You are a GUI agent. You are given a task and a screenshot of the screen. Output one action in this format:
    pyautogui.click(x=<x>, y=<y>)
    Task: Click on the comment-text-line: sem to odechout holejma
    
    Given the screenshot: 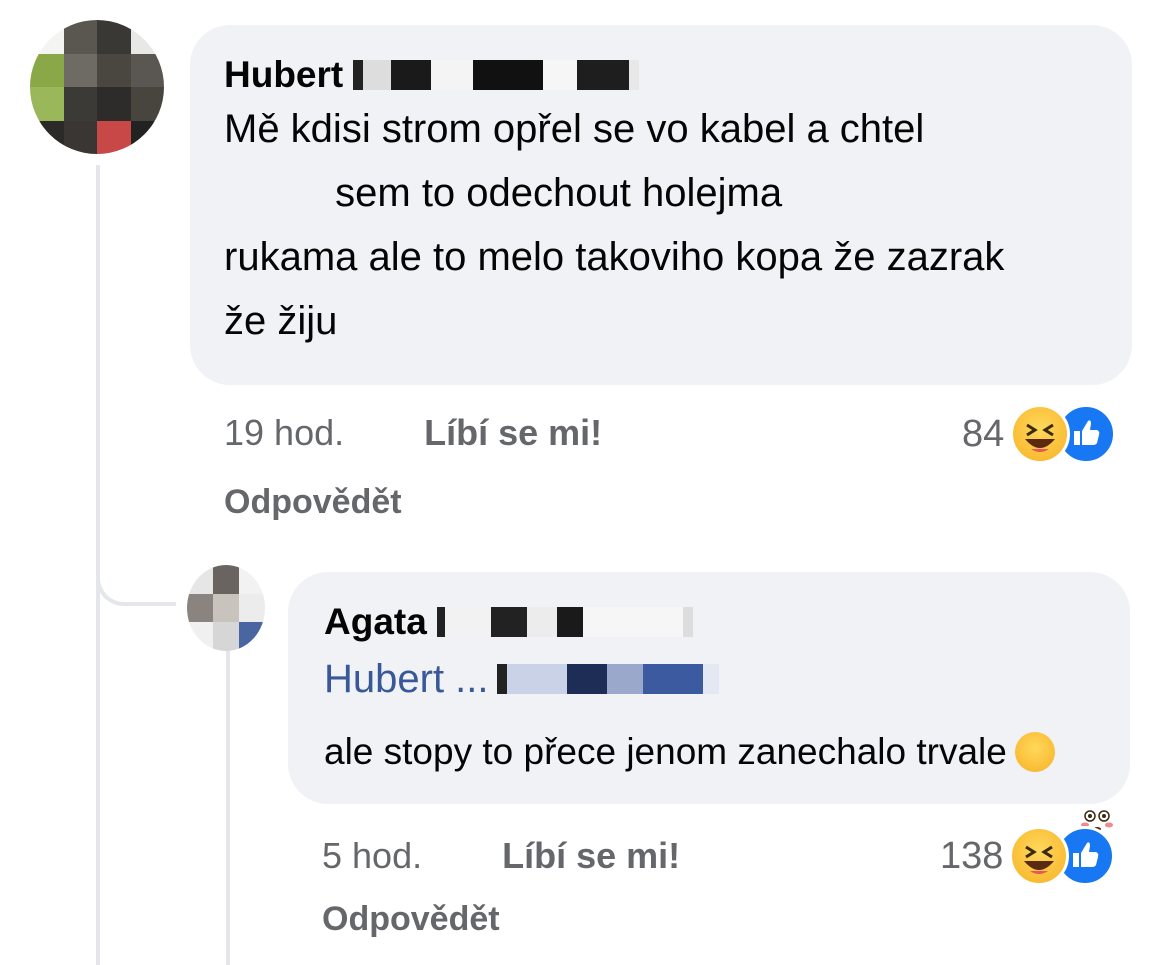 What is the action you would take?
    pyautogui.click(x=503, y=193)
    